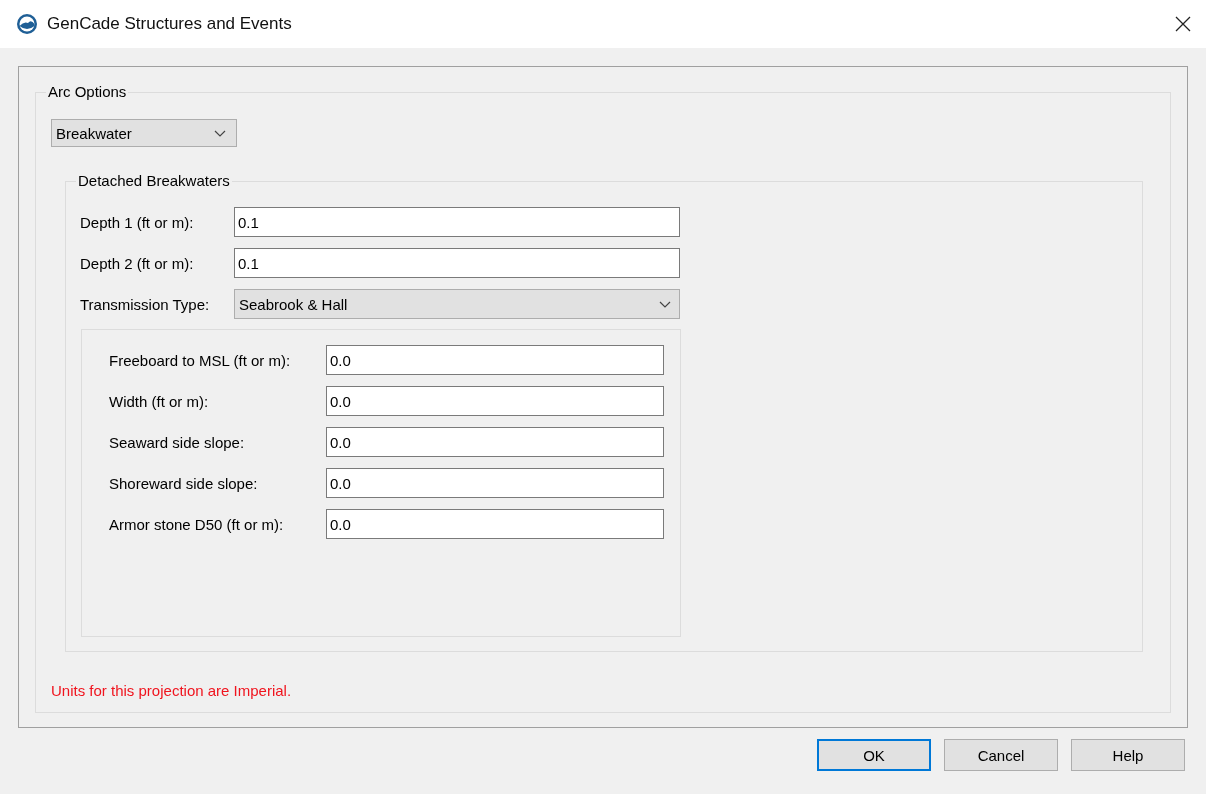 This screenshot has height=794, width=1206. Describe the element at coordinates (171, 690) in the screenshot. I see `units-note: Units for this projection are Imperial.` at that location.